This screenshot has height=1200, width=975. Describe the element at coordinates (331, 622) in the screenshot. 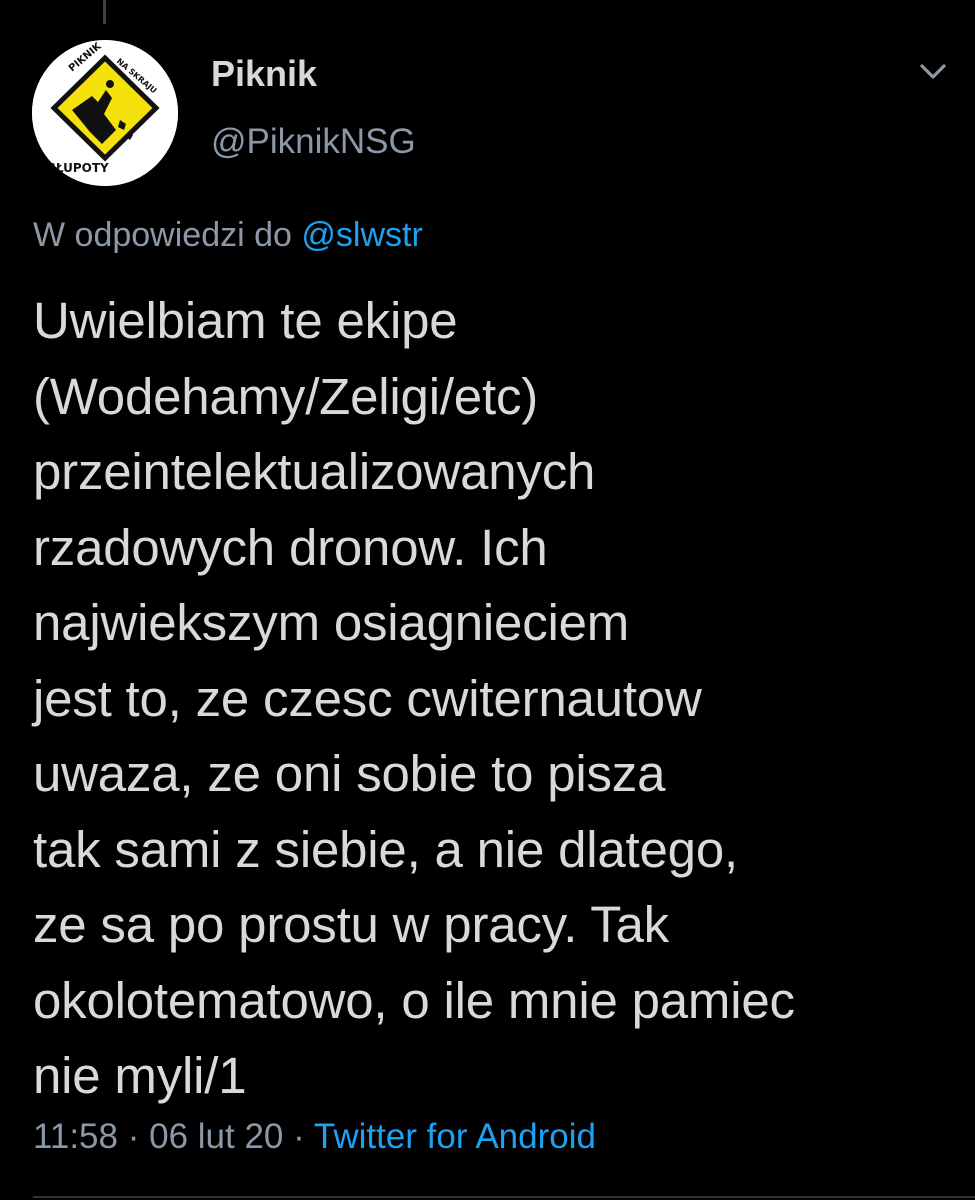

I see `tweet-text-line: najwiekszym osiagnieciem` at that location.